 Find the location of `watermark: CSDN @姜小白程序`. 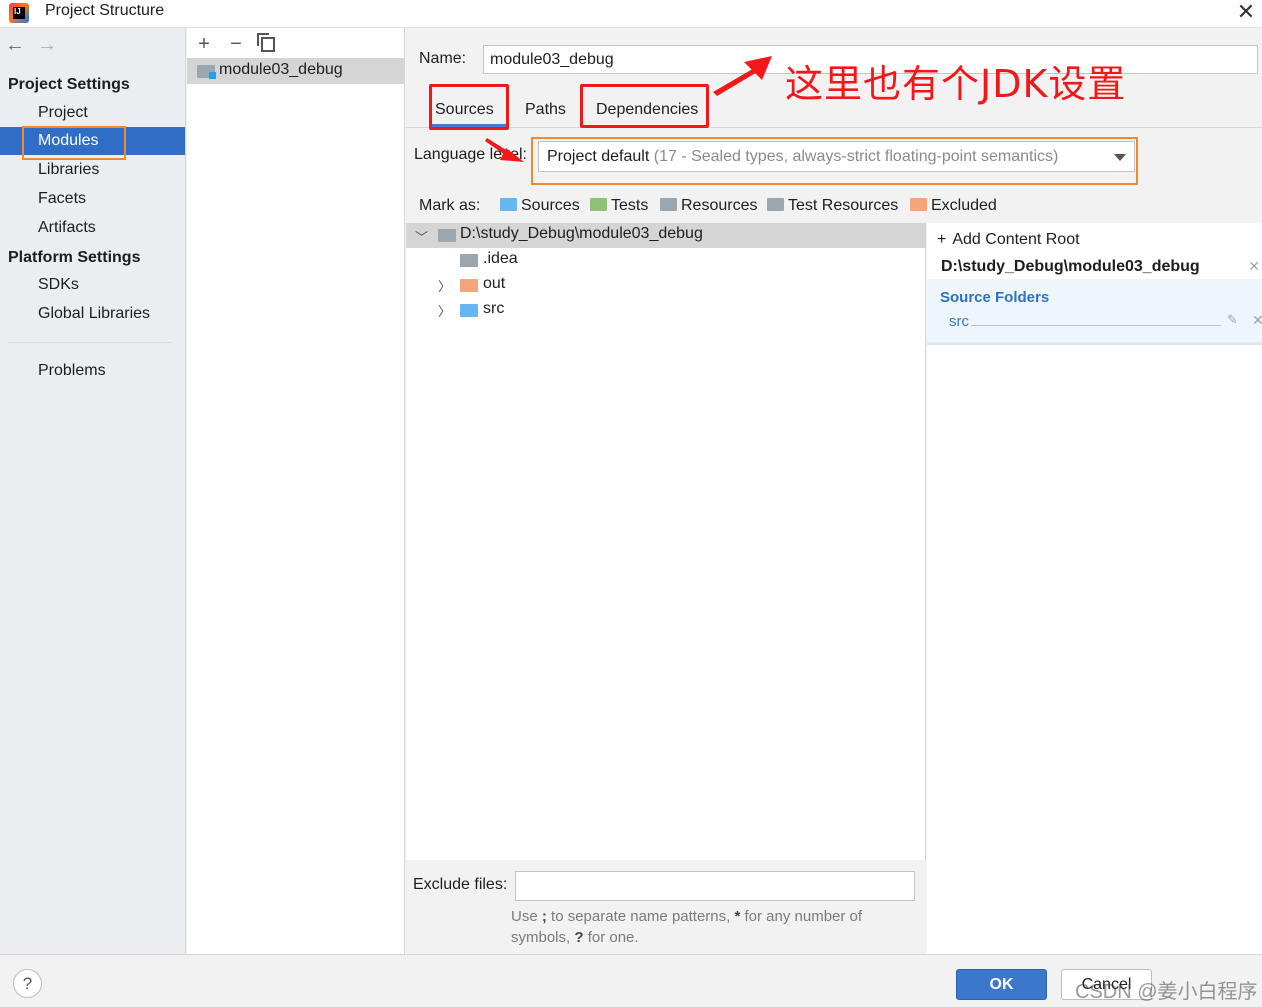

watermark: CSDN @姜小白程序 is located at coordinates (1166, 992).